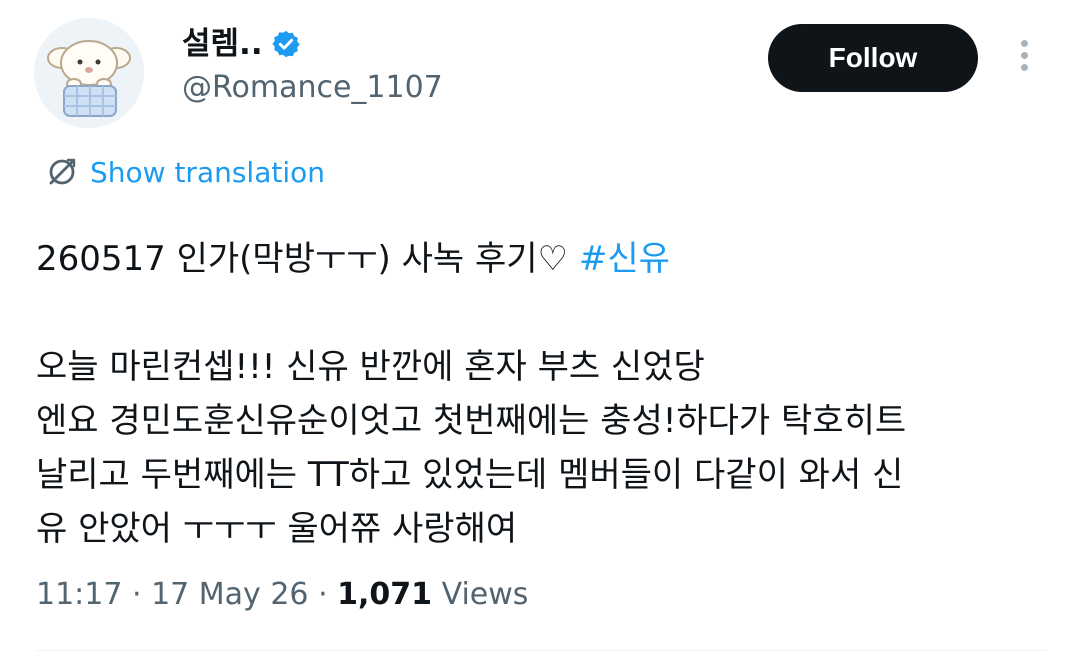 This screenshot has height=657, width=1079. I want to click on more-options-icon, so click(1024, 60).